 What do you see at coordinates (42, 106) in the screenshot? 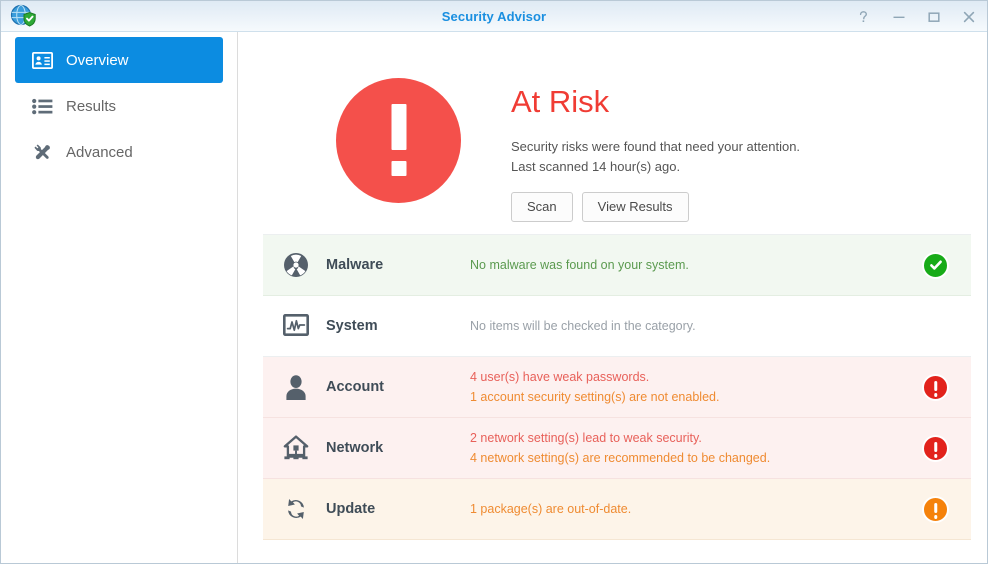
I see `list-icon` at bounding box center [42, 106].